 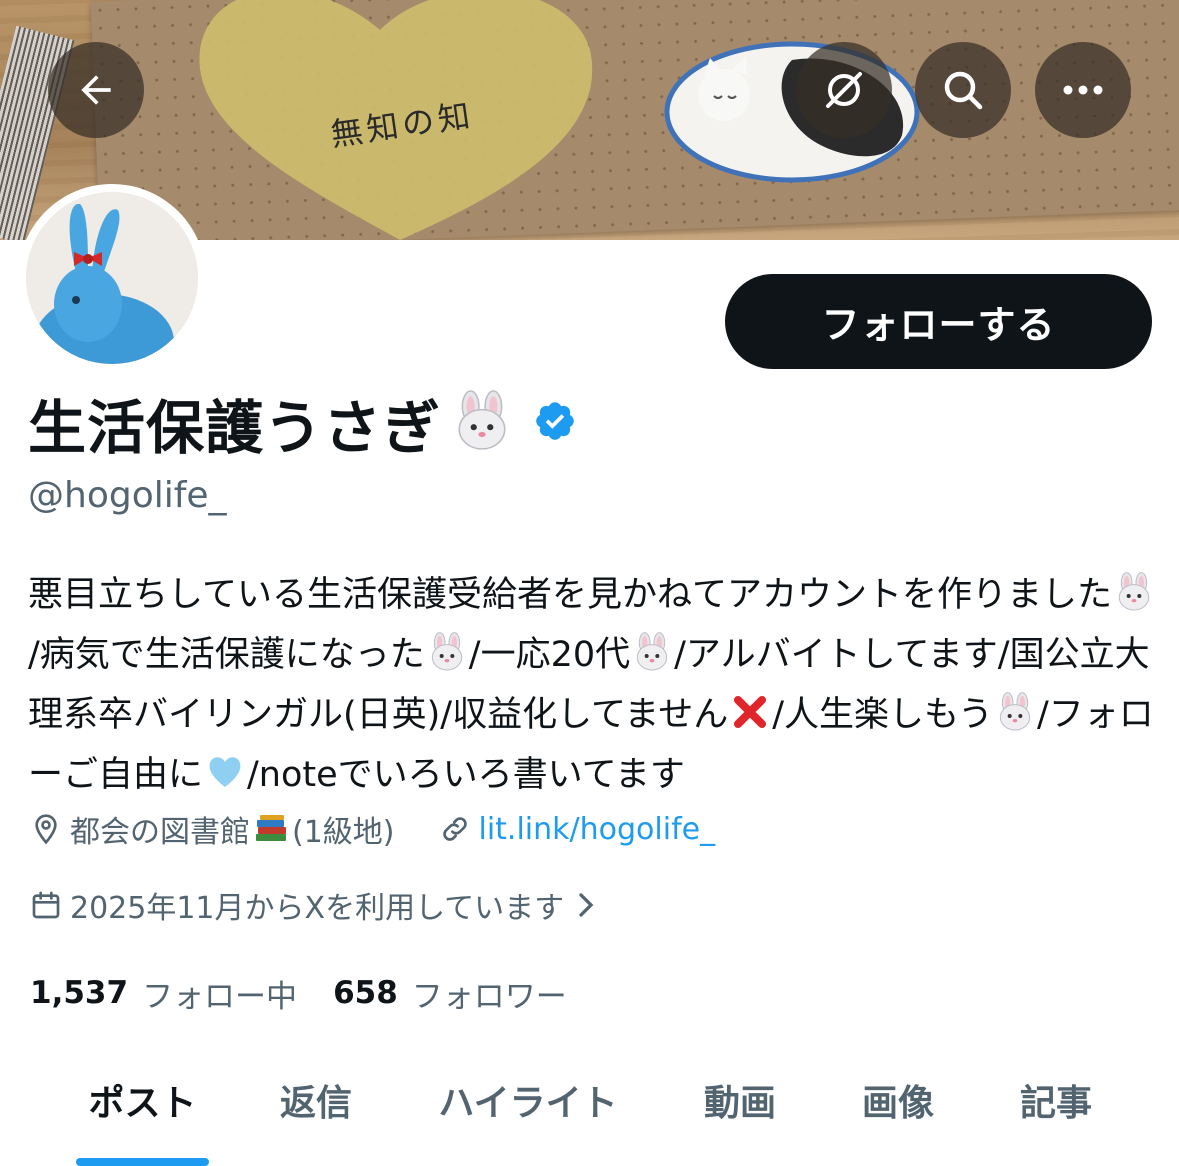 I want to click on blue-rabbit-image, so click(x=112, y=278).